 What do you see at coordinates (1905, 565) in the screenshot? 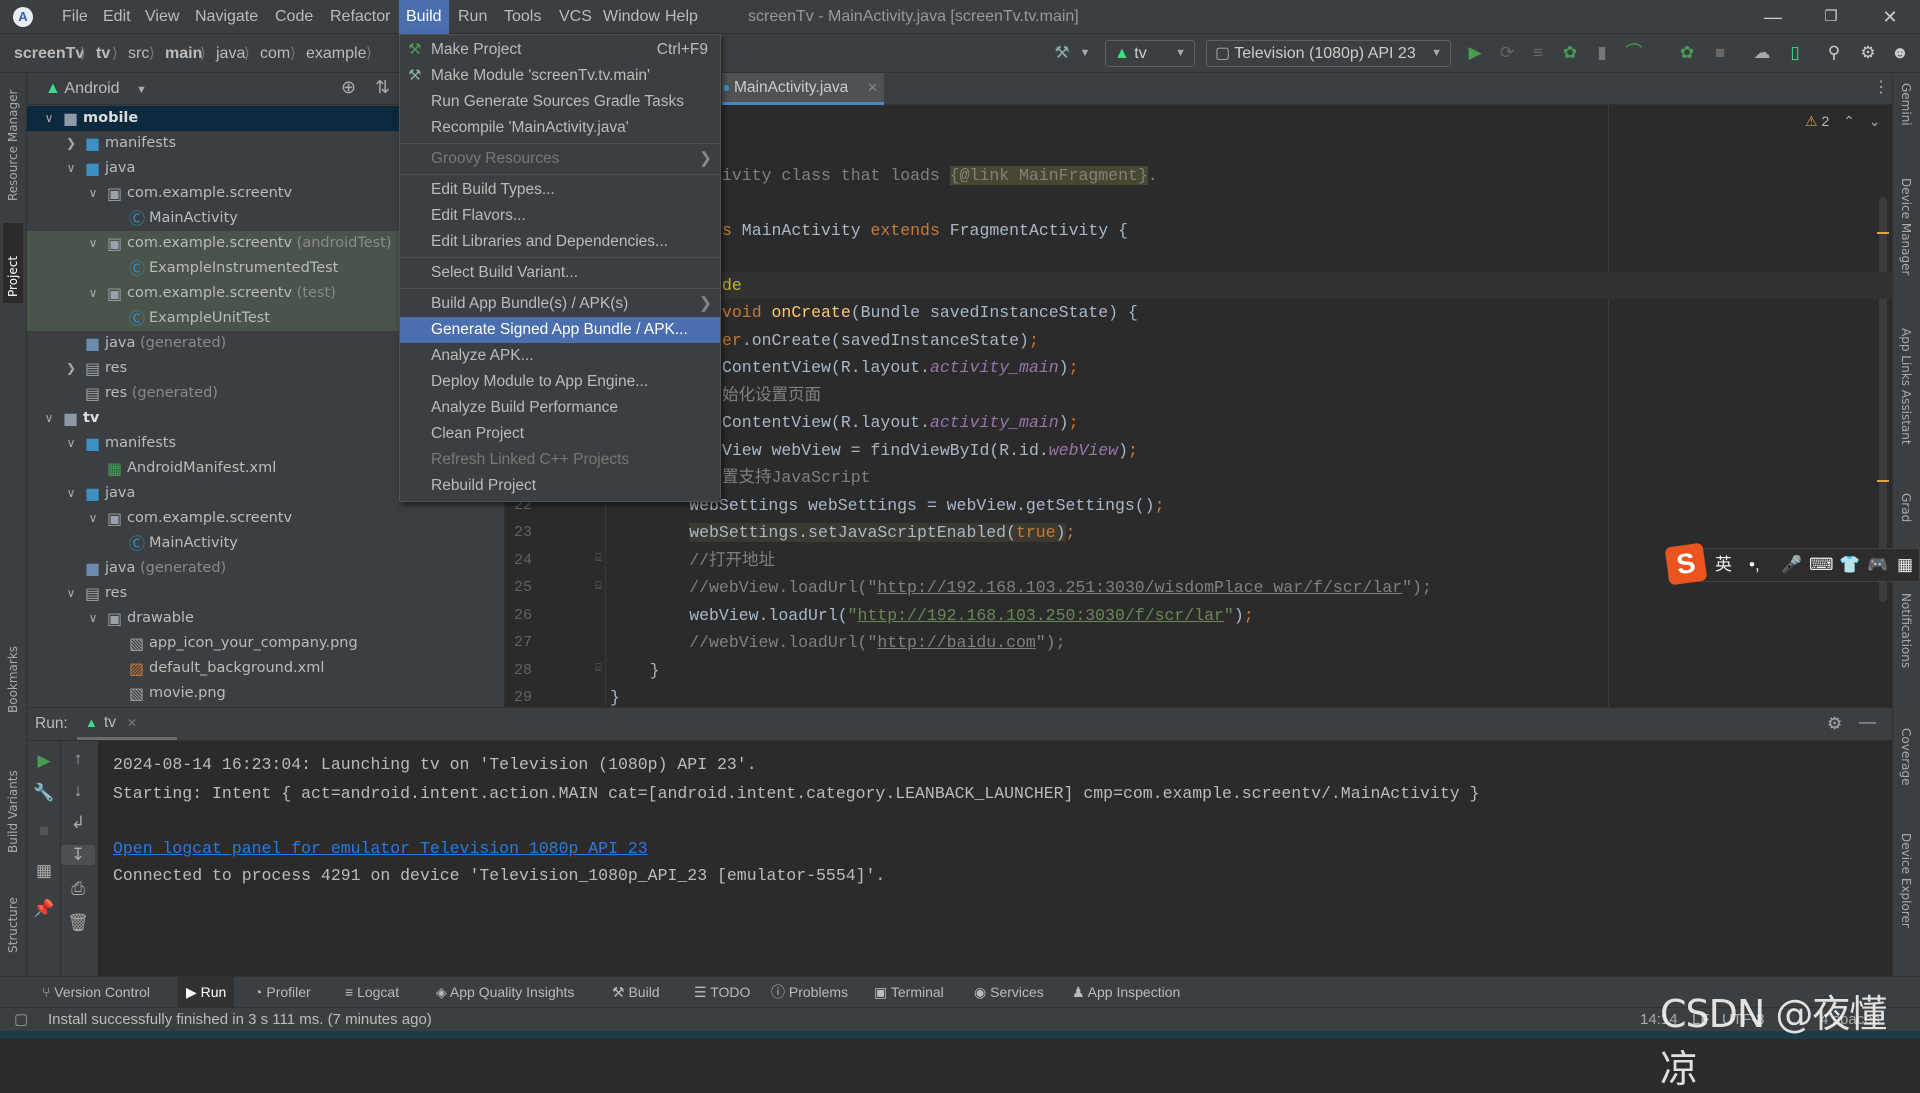
I see `menu-grid-icon: ▦` at bounding box center [1905, 565].